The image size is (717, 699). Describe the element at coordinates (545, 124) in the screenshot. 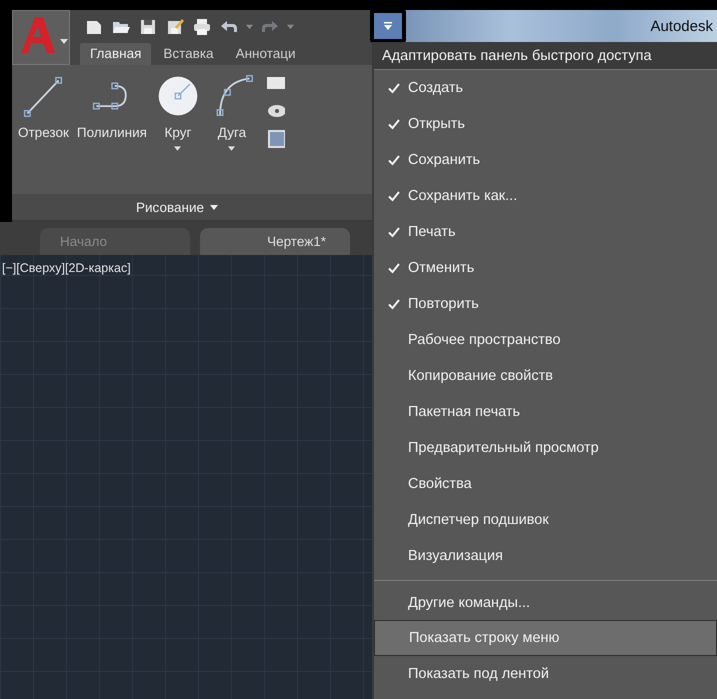

I see `menu-item: Открыть` at that location.